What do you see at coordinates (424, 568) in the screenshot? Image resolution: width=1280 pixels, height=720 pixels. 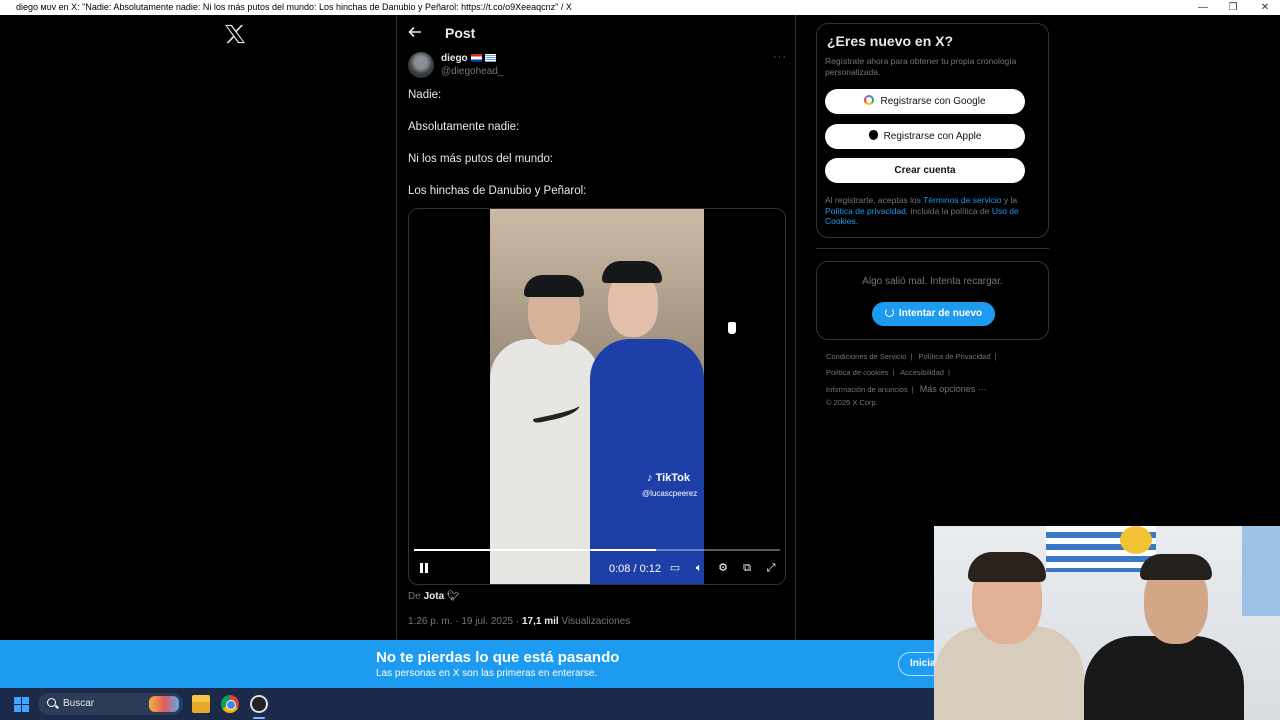 I see `pause-icon` at bounding box center [424, 568].